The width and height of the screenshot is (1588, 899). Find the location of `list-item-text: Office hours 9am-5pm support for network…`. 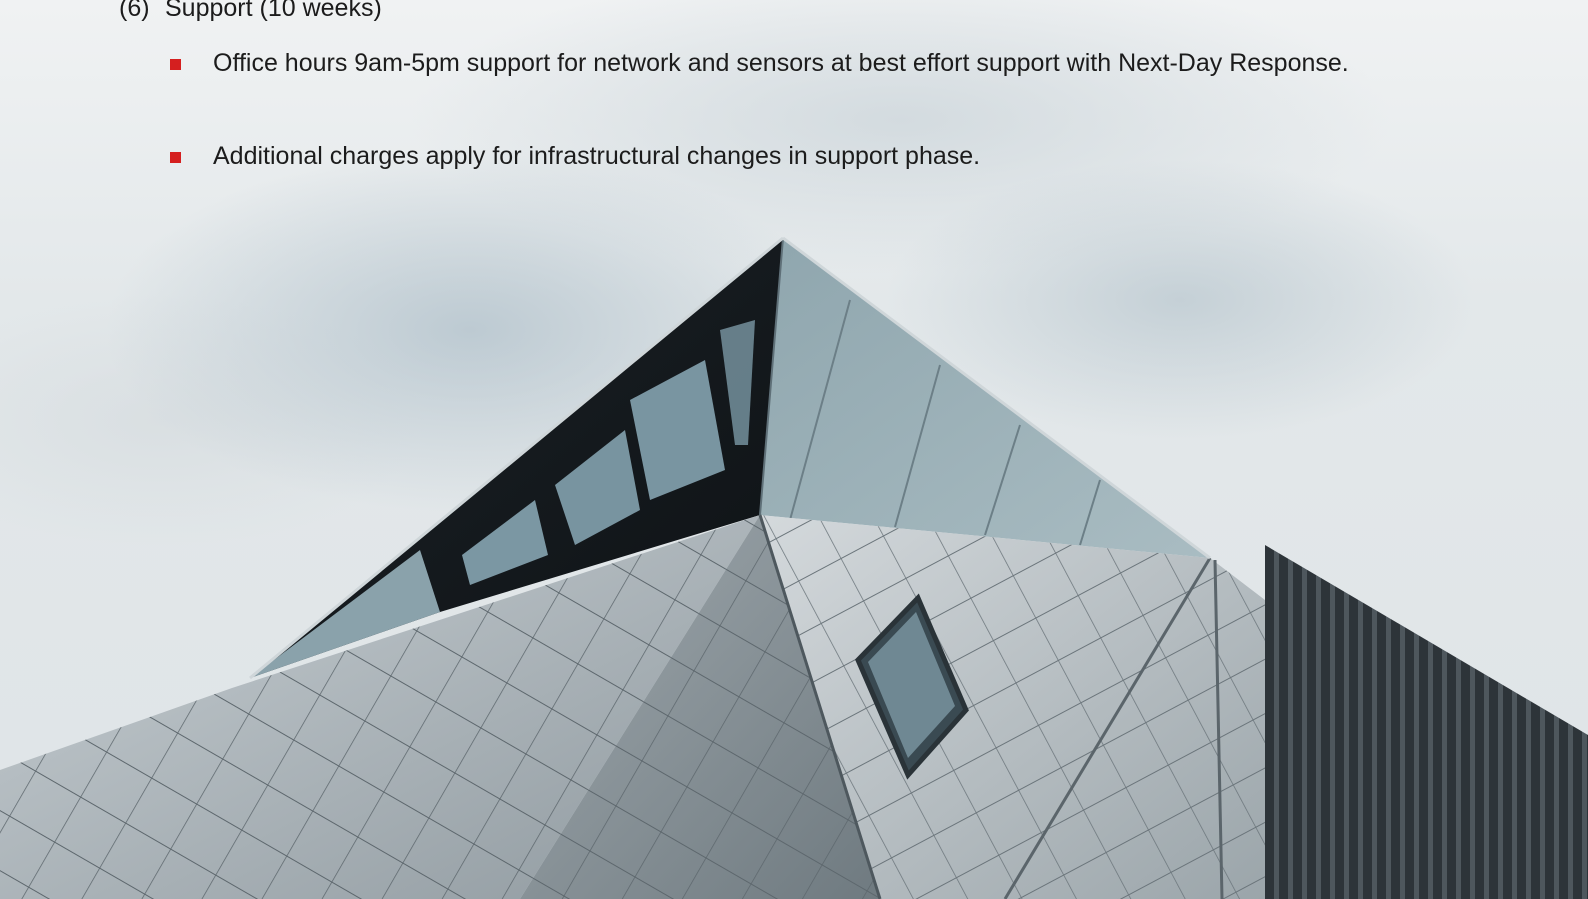

list-item-text: Office hours 9am-5pm support for network… is located at coordinates (781, 63).